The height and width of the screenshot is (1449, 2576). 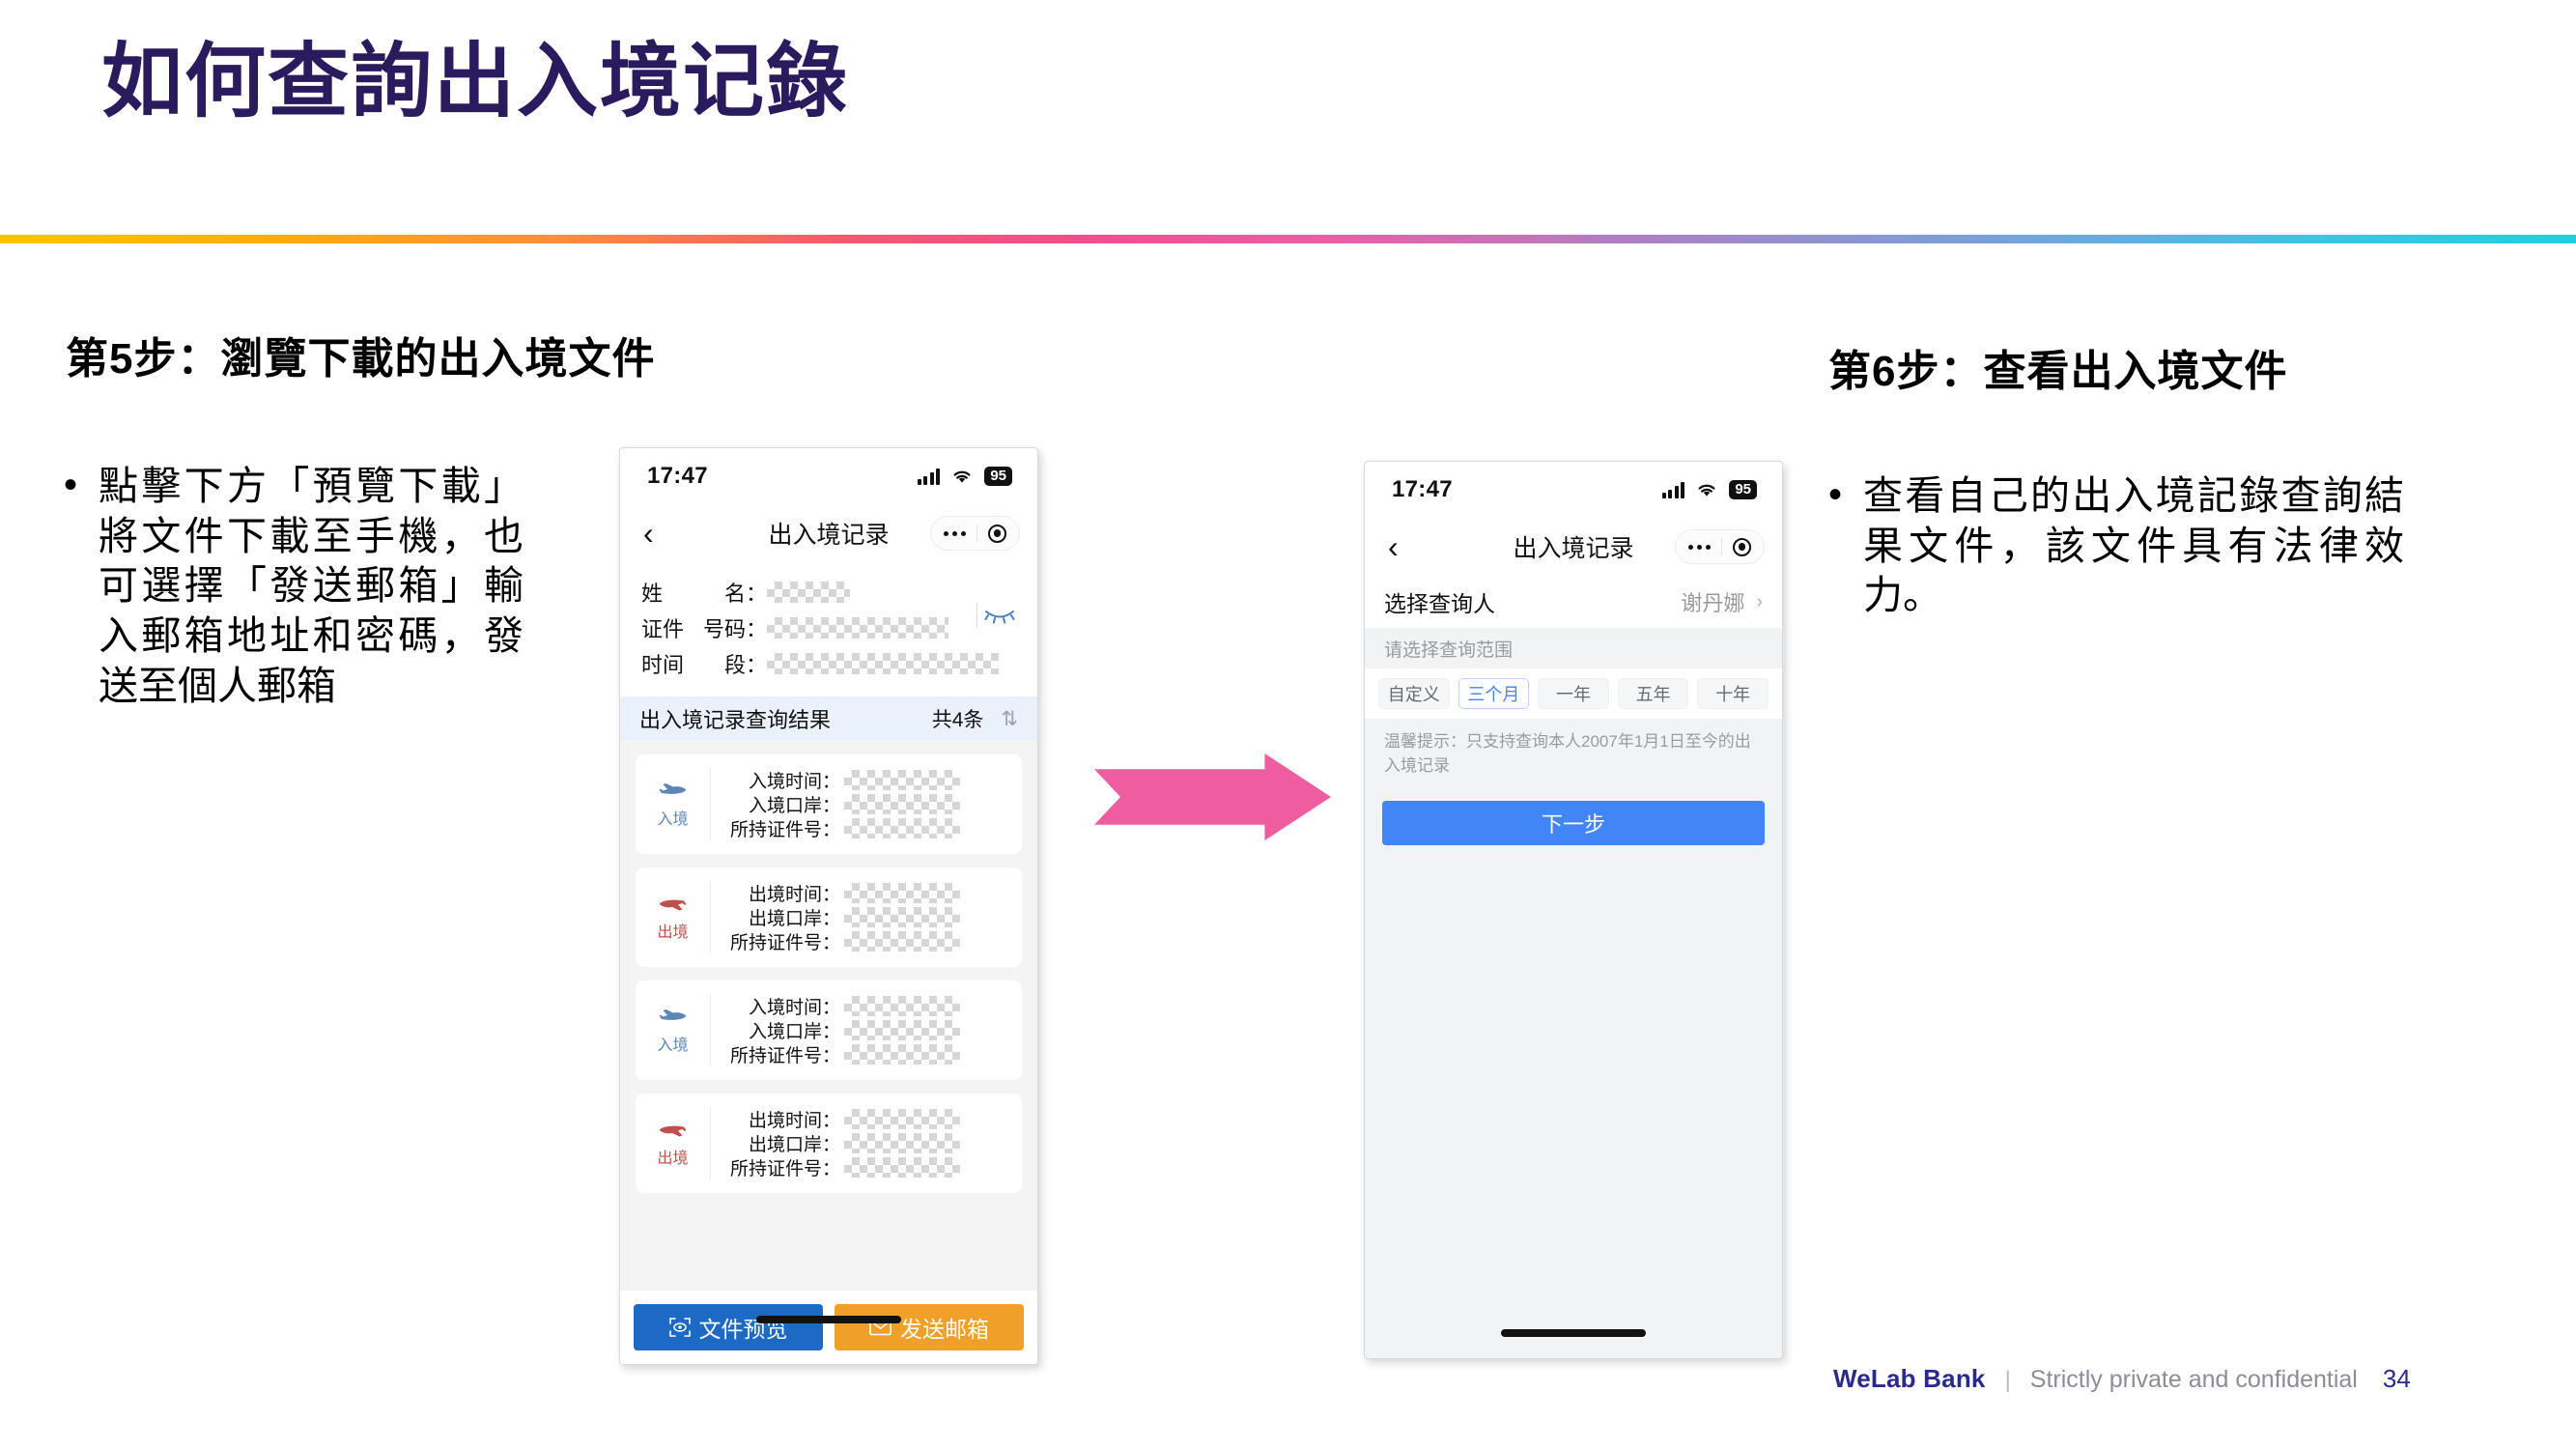 I want to click on record-fields: 入境时间： 入境口岸： 所持证件号：, so click(x=866, y=804).